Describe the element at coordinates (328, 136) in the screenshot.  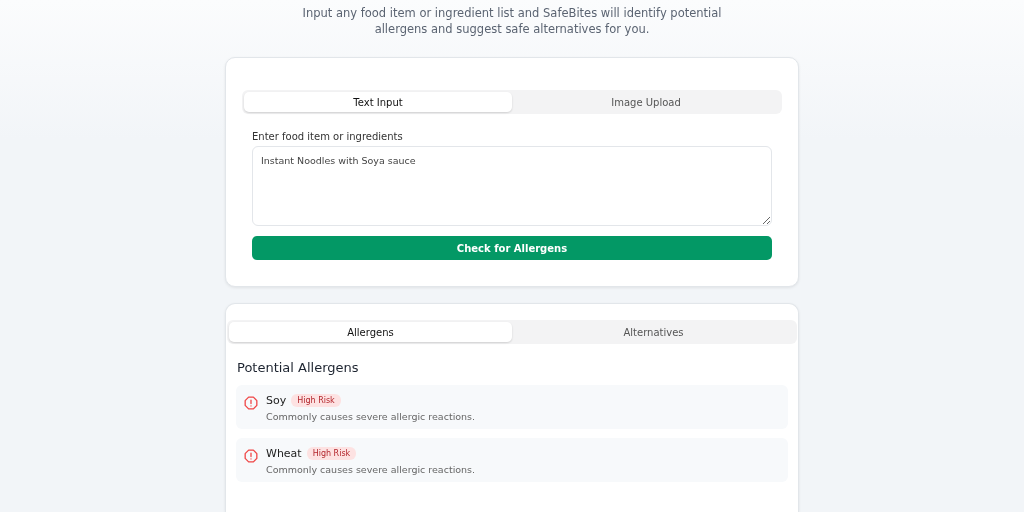
I see `field-label: Enter food item or ingredients` at that location.